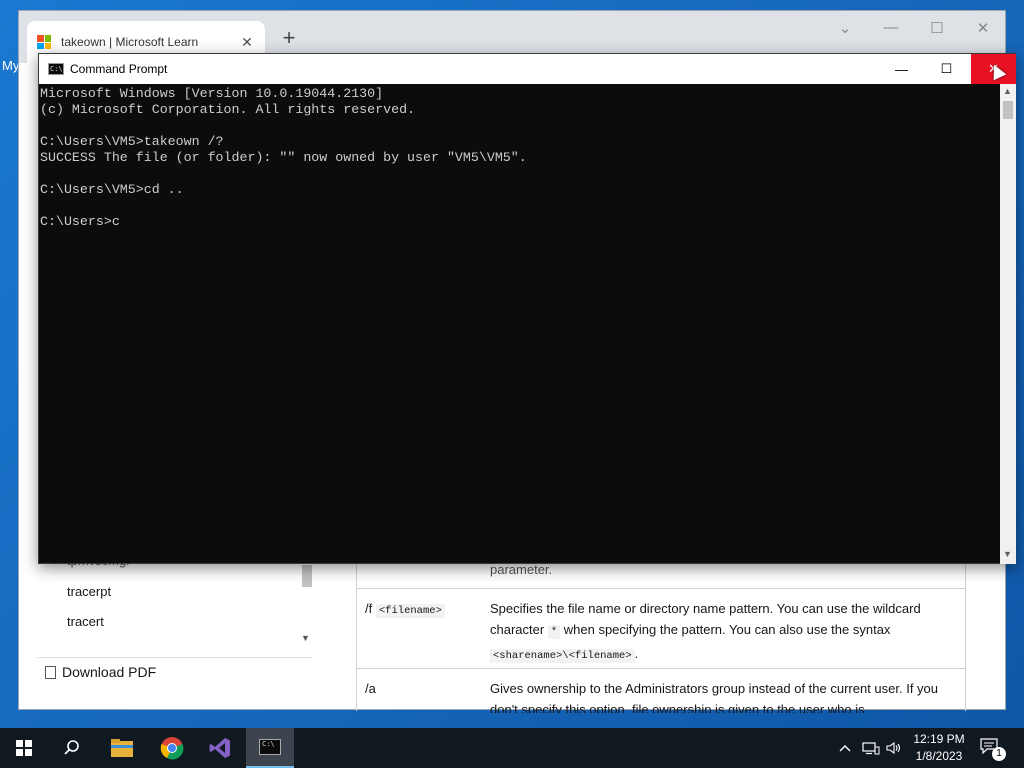  What do you see at coordinates (112, 189) in the screenshot?
I see `console-line: C:\Users\VM5>cd ..` at bounding box center [112, 189].